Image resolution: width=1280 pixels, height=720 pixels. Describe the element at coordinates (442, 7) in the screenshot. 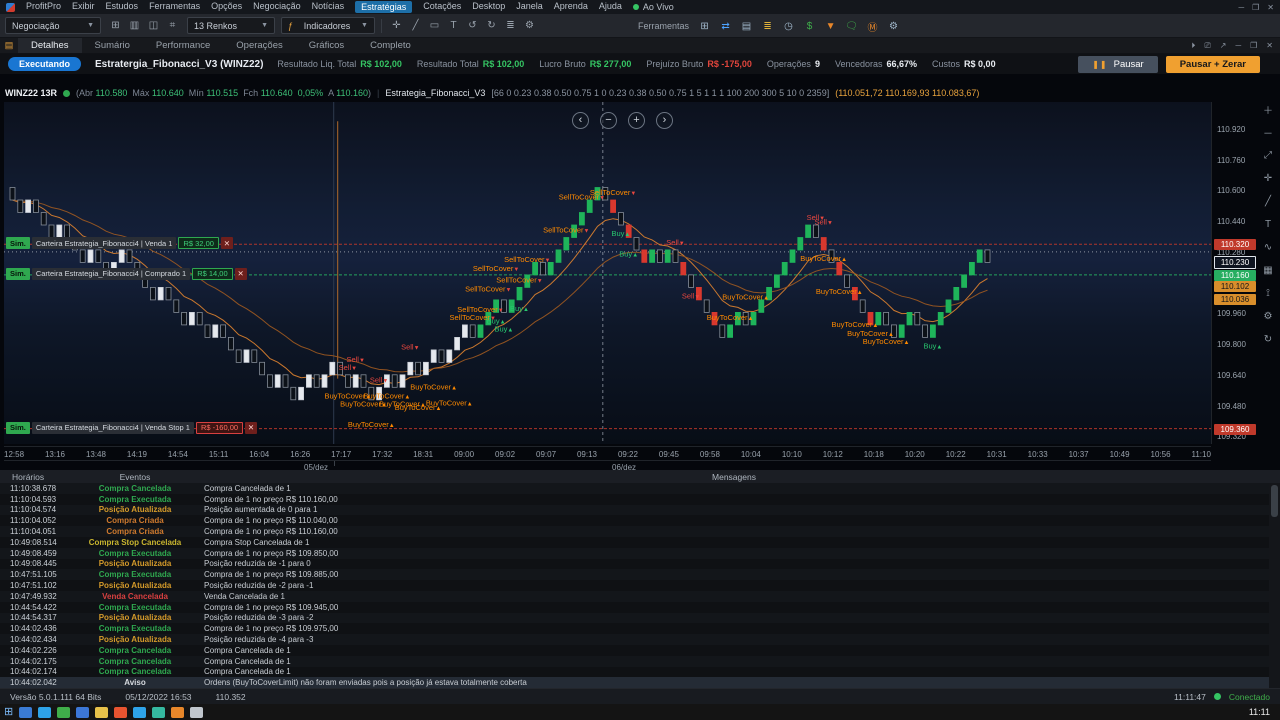

I see `menu-item-cotacoes: Cotações` at that location.